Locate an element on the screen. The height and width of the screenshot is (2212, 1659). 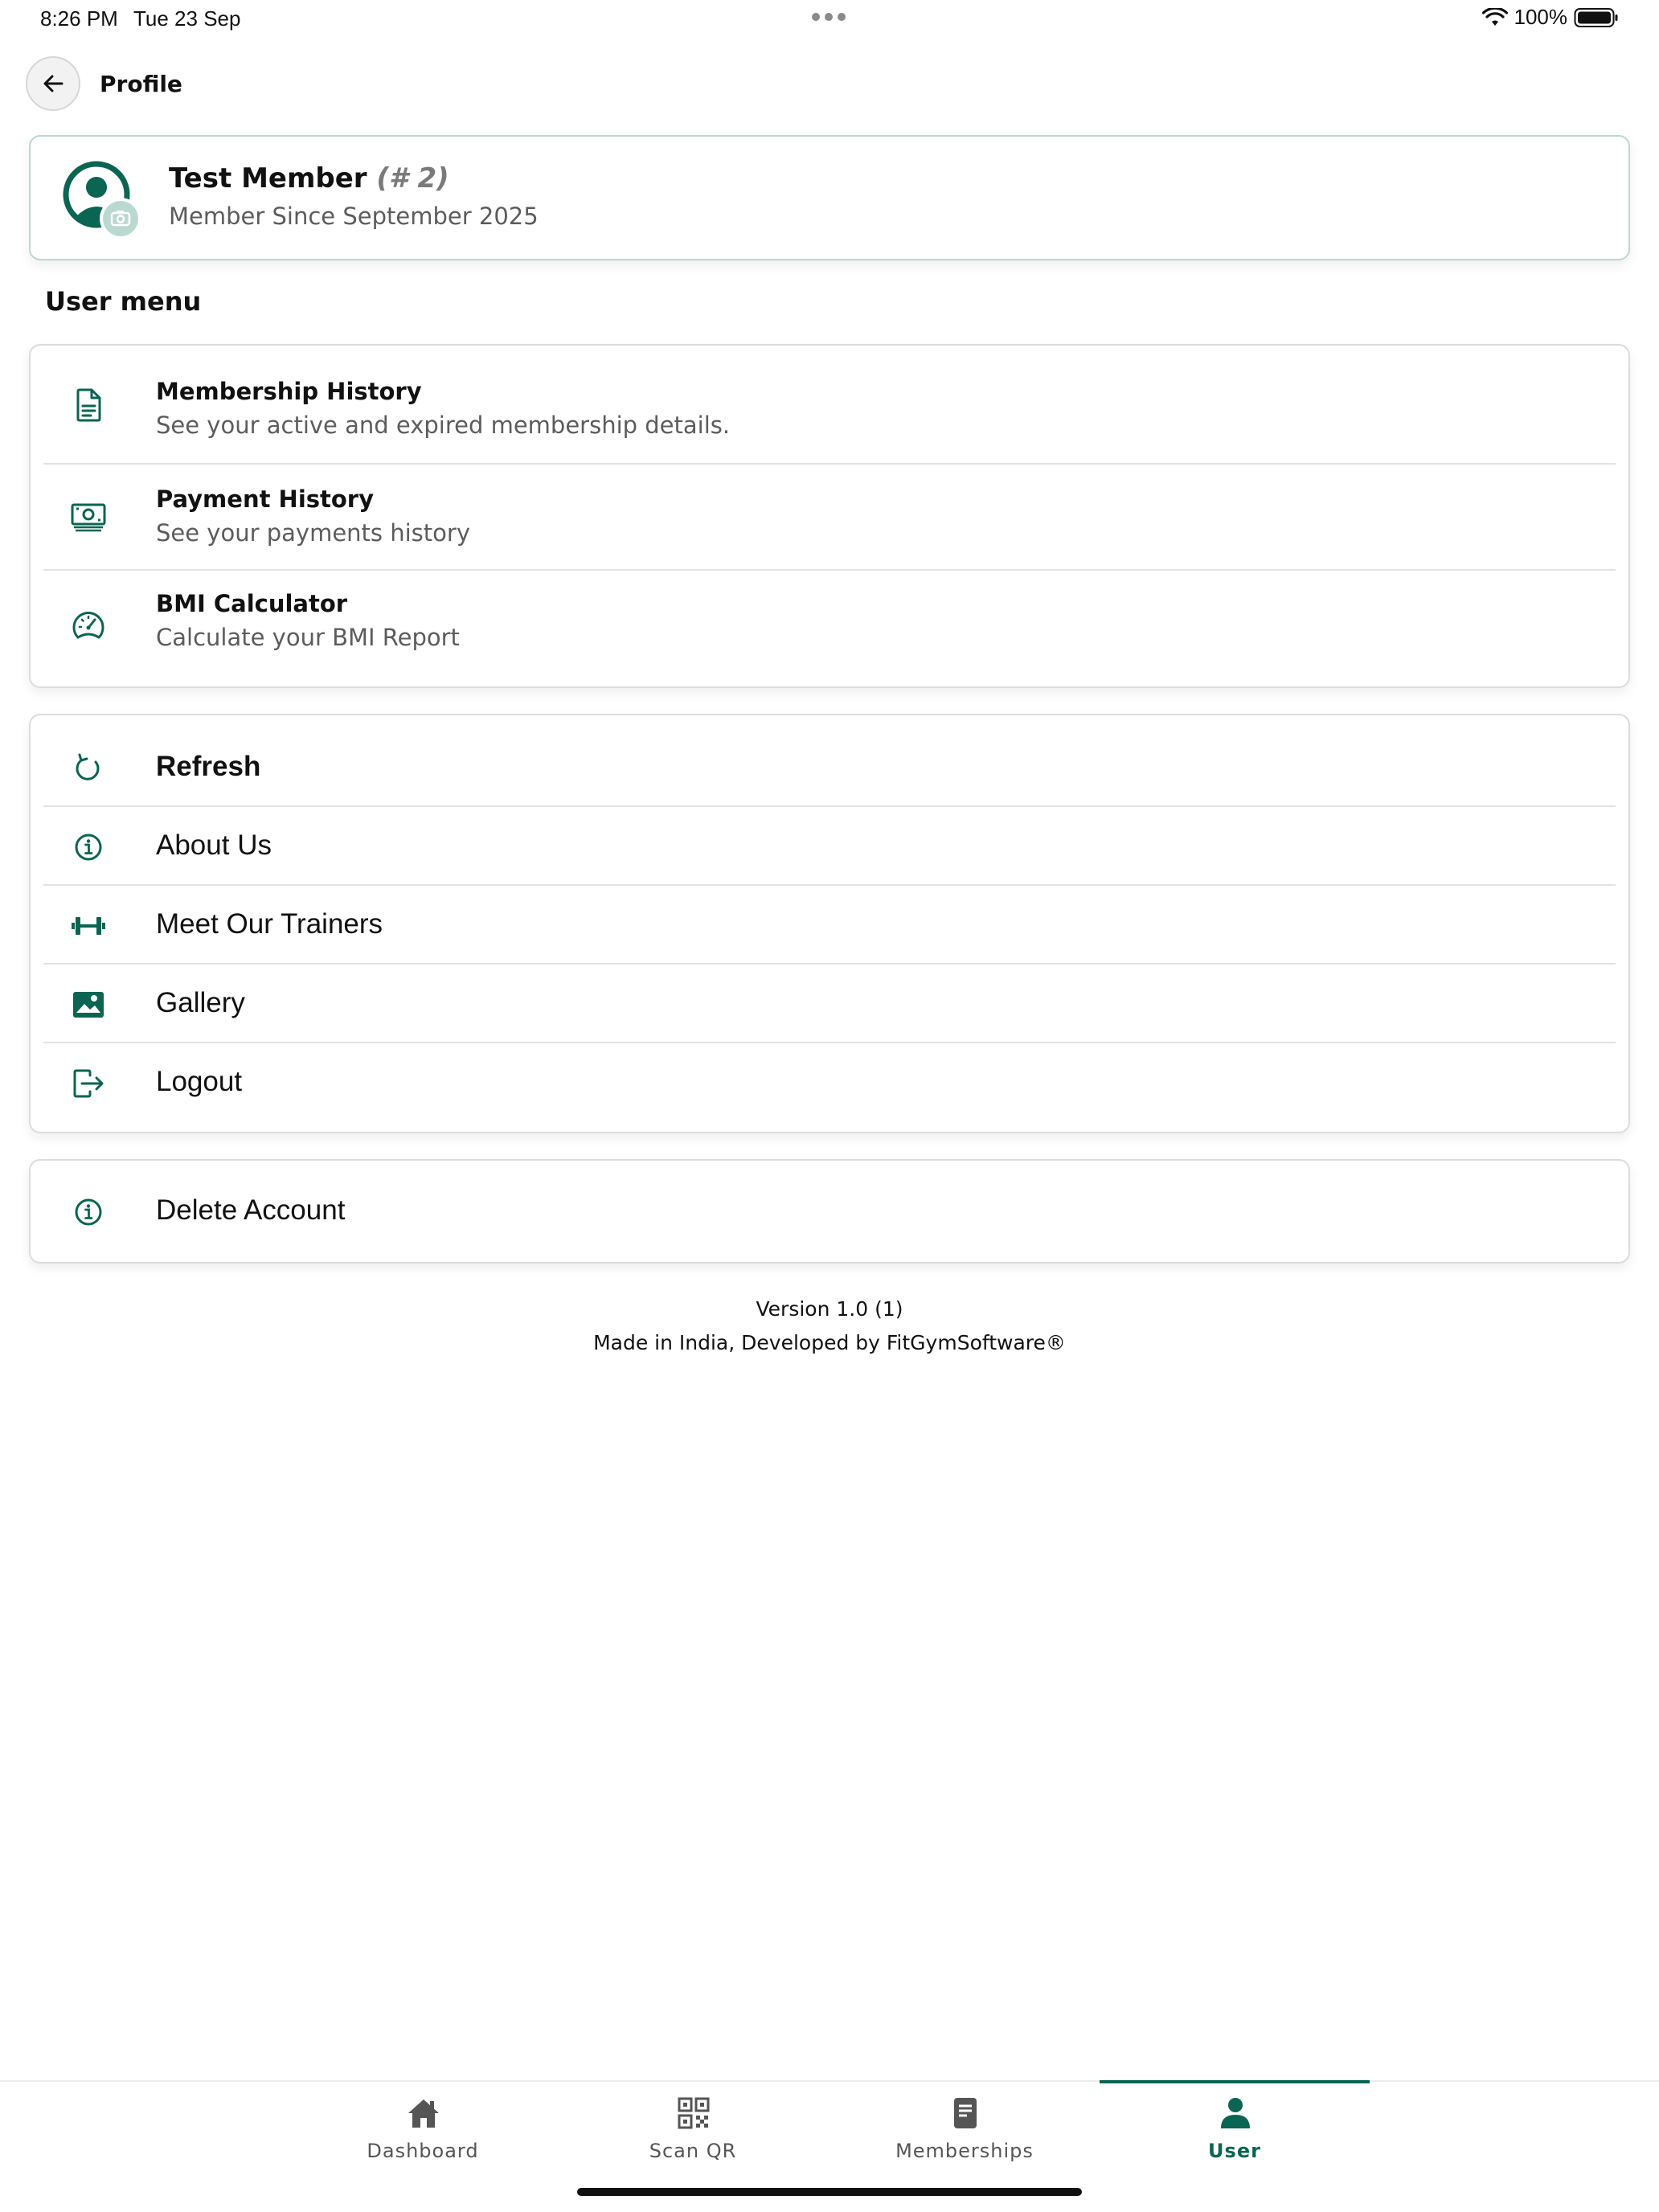
multitasking-dots-icon is located at coordinates (829, 17).